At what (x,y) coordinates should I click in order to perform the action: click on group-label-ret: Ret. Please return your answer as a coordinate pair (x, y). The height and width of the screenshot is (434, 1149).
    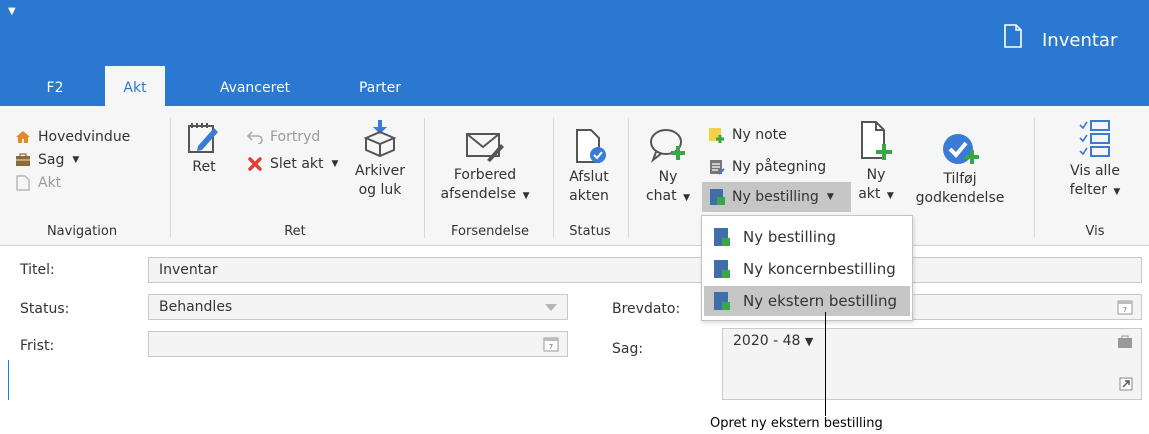
    Looking at the image, I should click on (295, 231).